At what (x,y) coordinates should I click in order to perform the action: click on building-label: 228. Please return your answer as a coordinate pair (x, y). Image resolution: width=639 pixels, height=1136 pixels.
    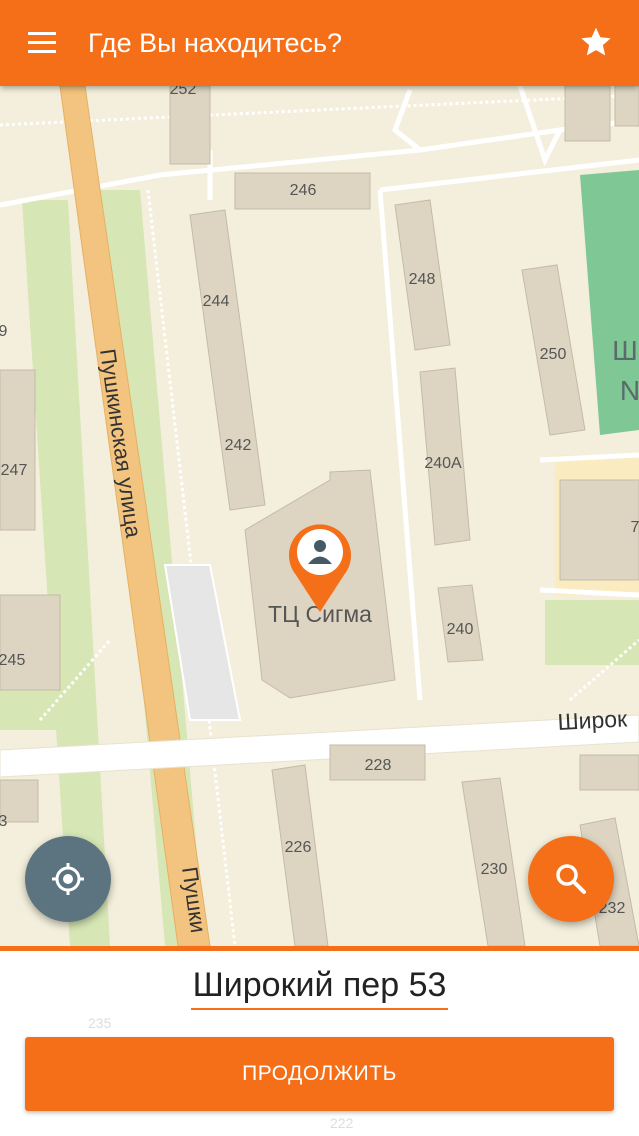
    Looking at the image, I should click on (378, 765).